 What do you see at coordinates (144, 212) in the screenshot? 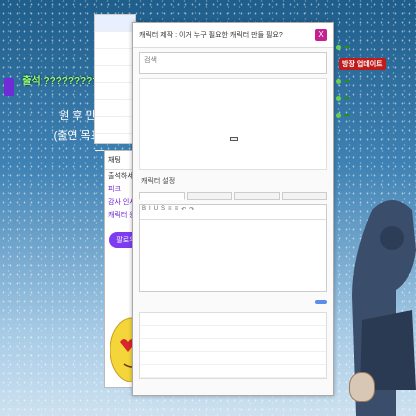
I see `bold-button: B` at bounding box center [144, 212].